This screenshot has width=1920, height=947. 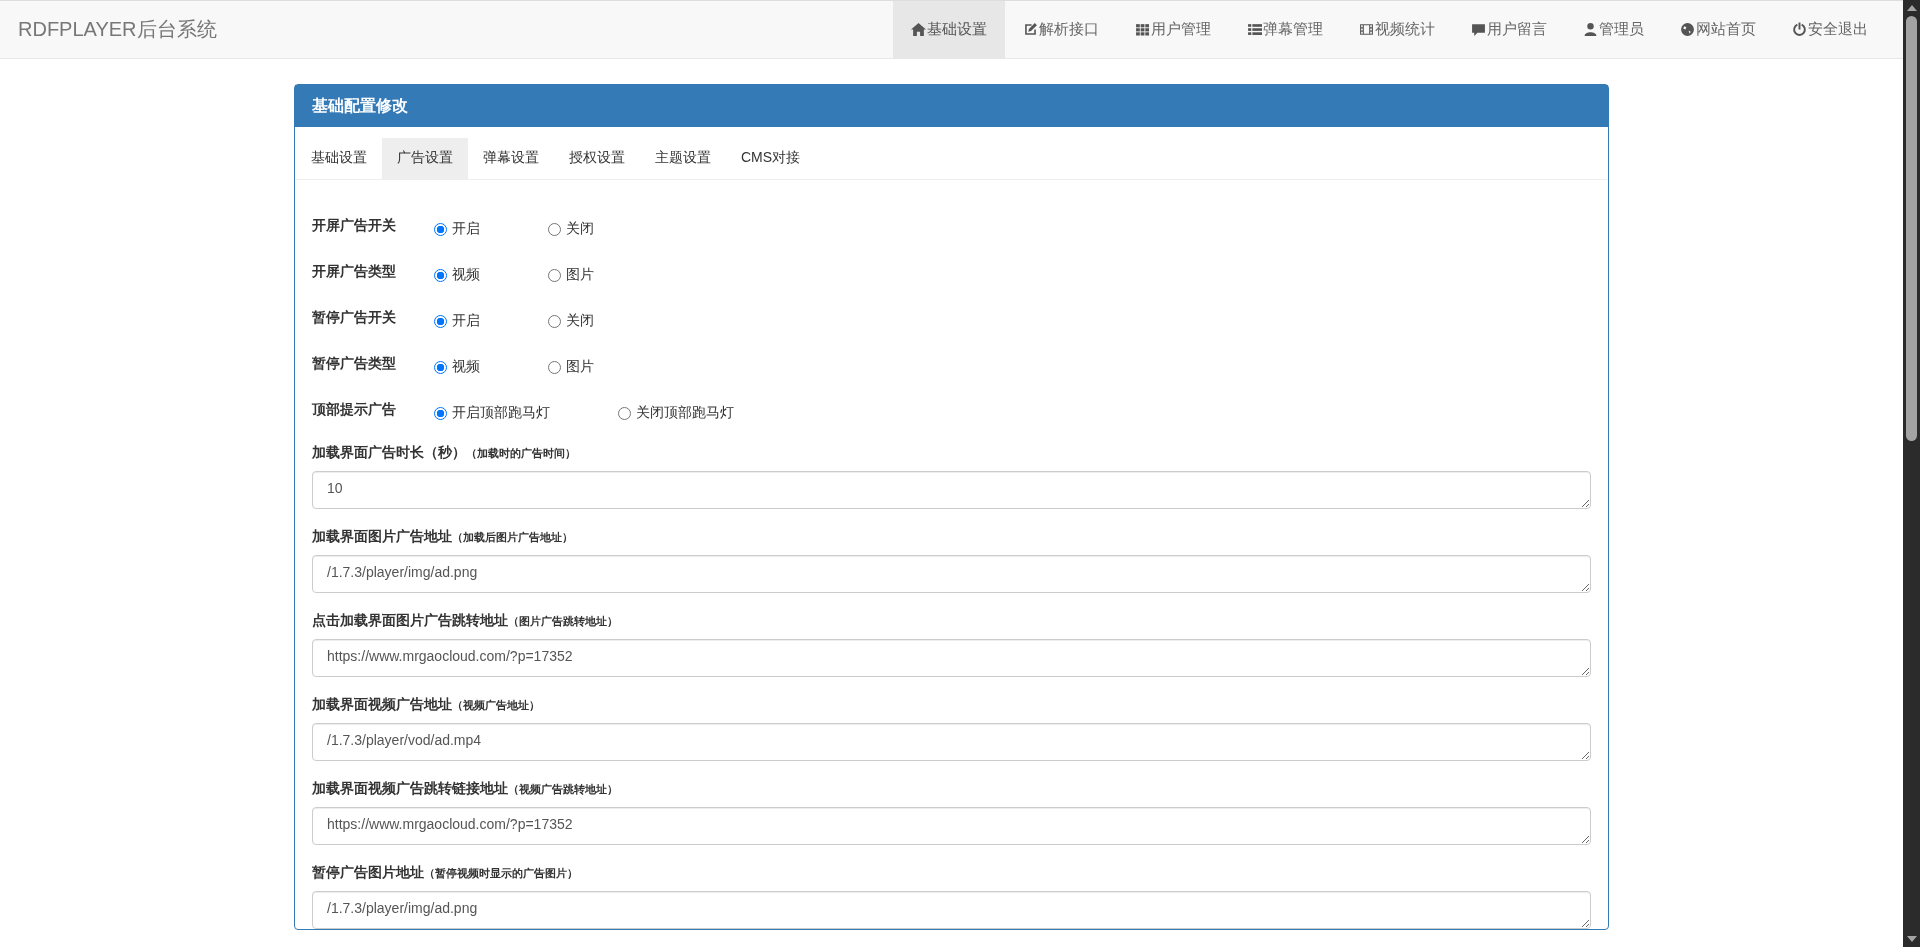 I want to click on nav-link: 用户管理, so click(x=1173, y=29).